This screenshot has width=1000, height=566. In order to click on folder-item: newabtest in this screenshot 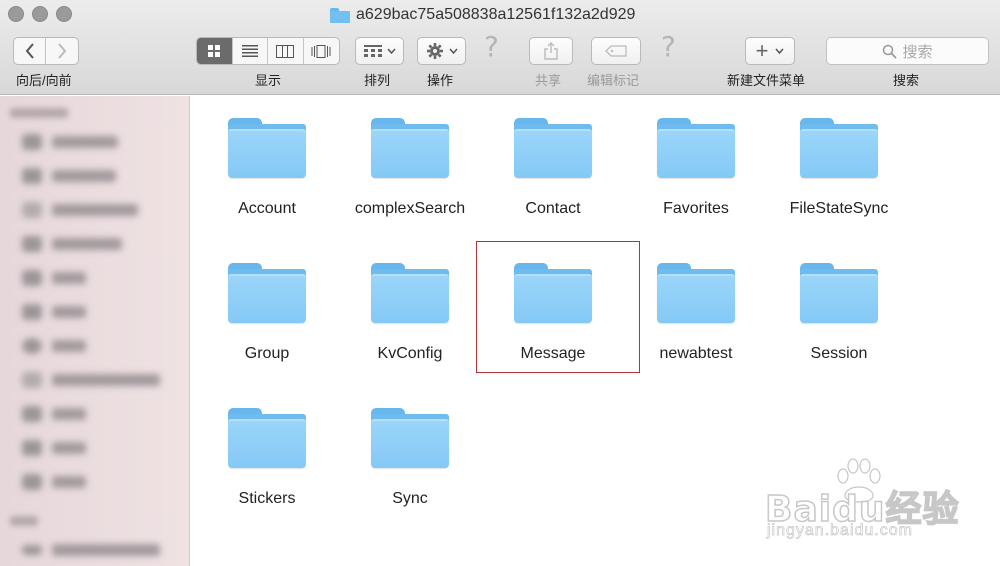, I will do `click(696, 316)`.